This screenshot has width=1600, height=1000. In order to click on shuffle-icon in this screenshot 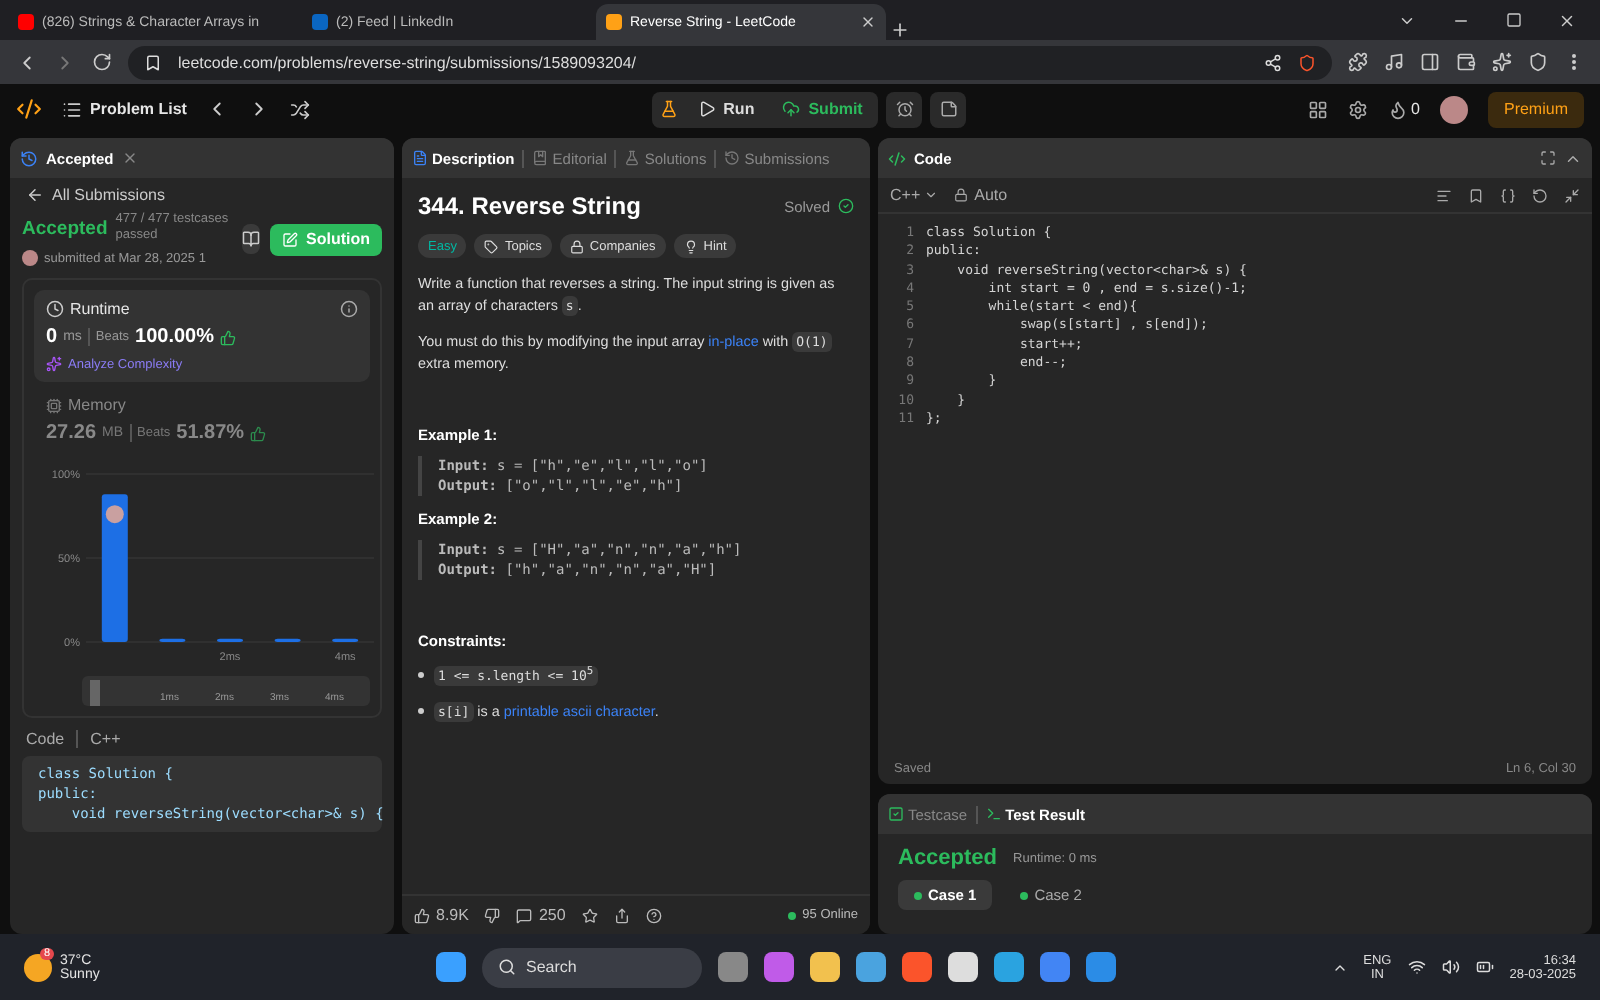, I will do `click(300, 109)`.